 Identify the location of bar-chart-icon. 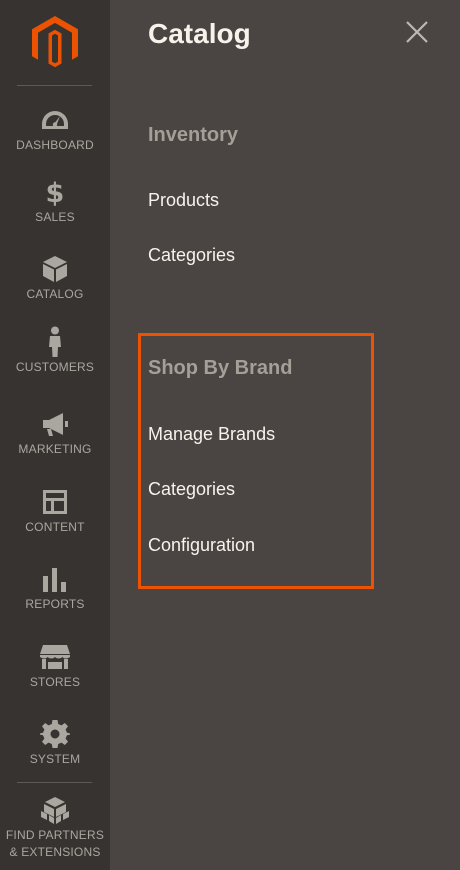
(55, 579).